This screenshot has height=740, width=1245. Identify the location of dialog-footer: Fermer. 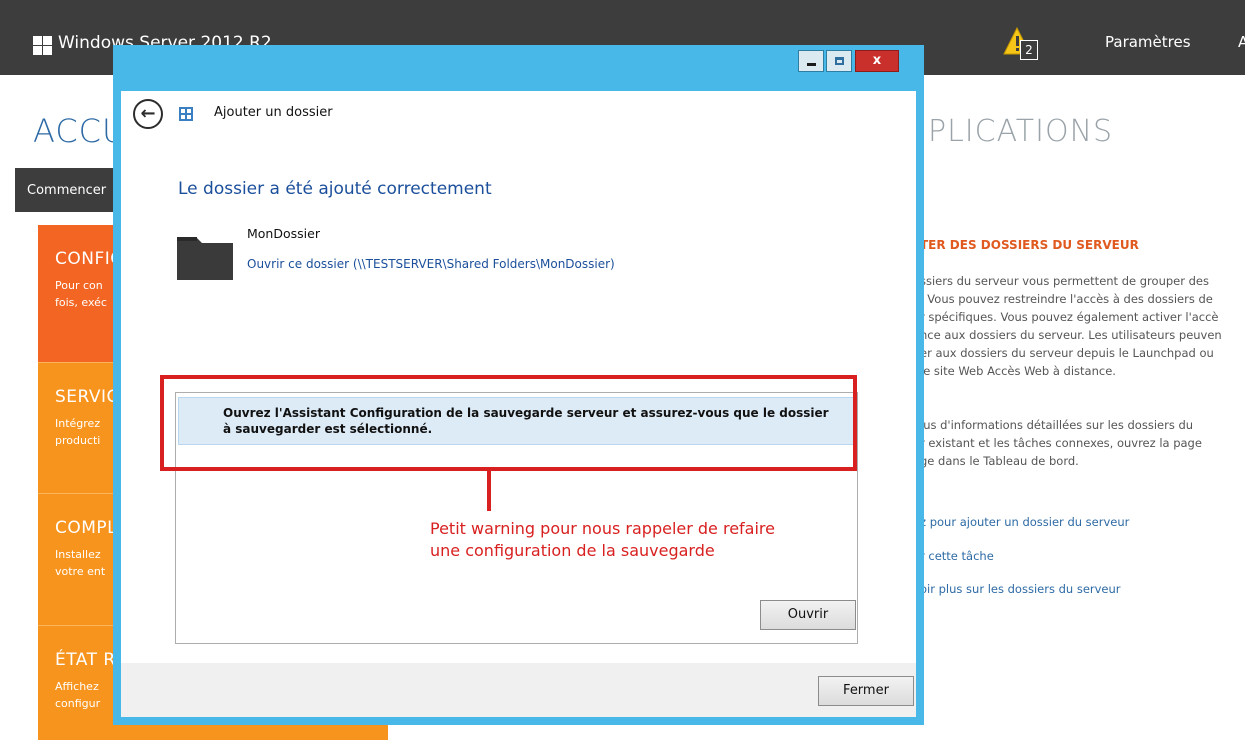
(518, 690).